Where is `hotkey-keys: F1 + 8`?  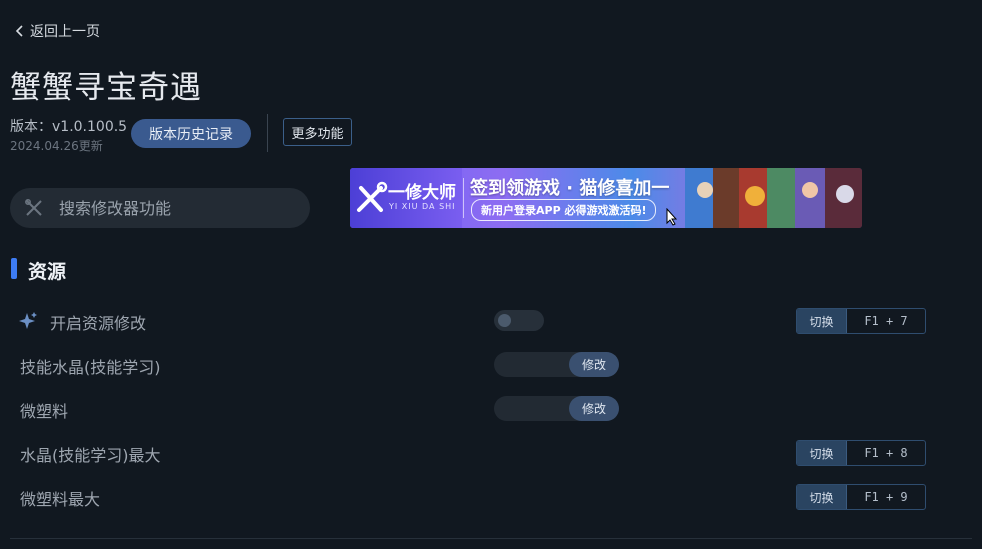
hotkey-keys: F1 + 8 is located at coordinates (886, 453).